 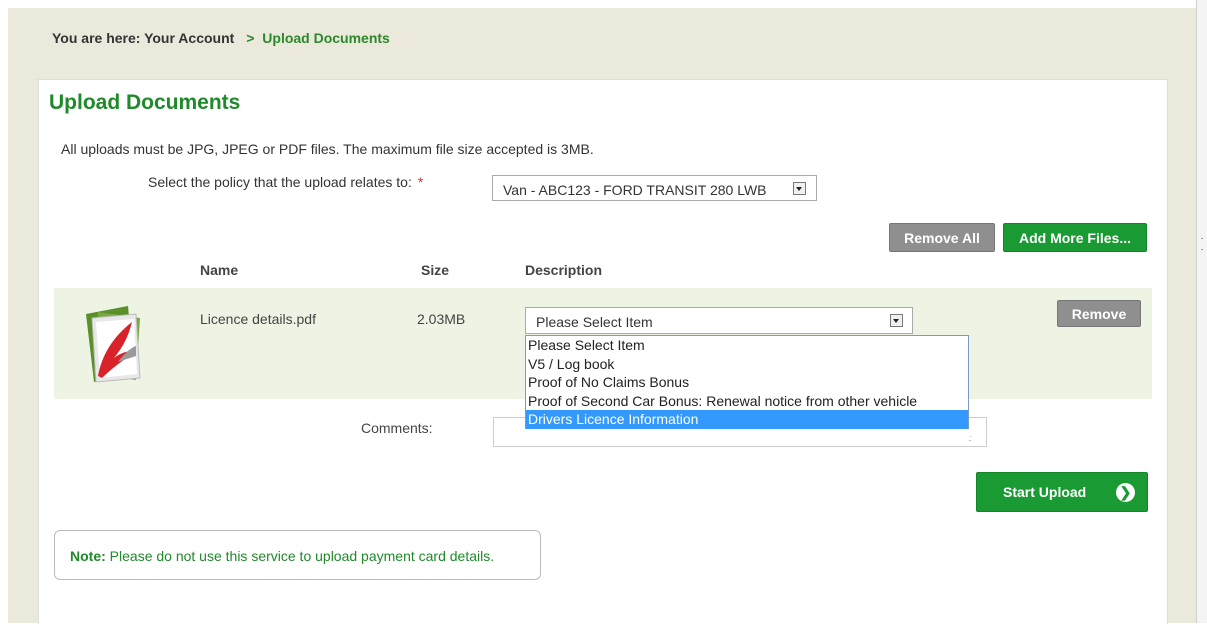 I want to click on resize-grip-icon: .:, so click(x=970, y=438).